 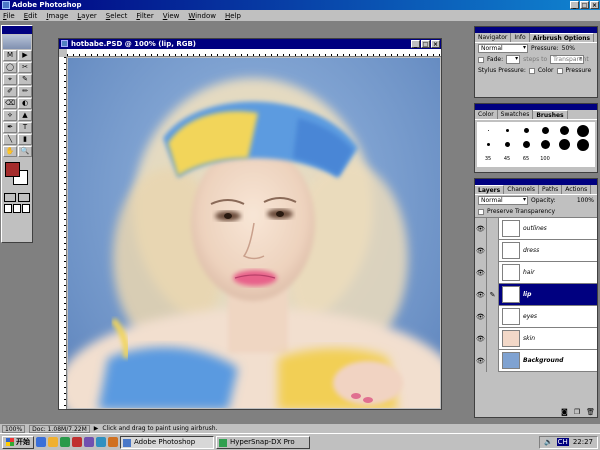 What do you see at coordinates (25, 79) in the screenshot?
I see `airbrush-tool-icon: ✎` at bounding box center [25, 79].